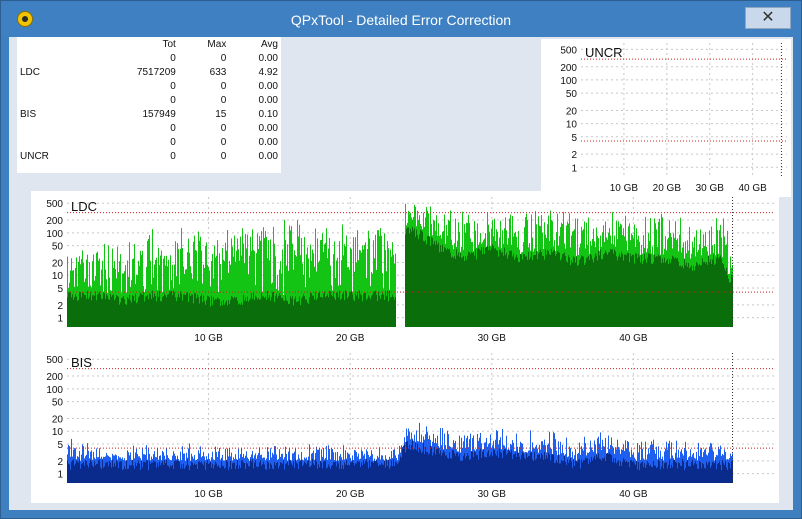 This screenshot has width=802, height=519. I want to click on title-bar: QPxTool - Detailed Error Correction ✕, so click(401, 19).